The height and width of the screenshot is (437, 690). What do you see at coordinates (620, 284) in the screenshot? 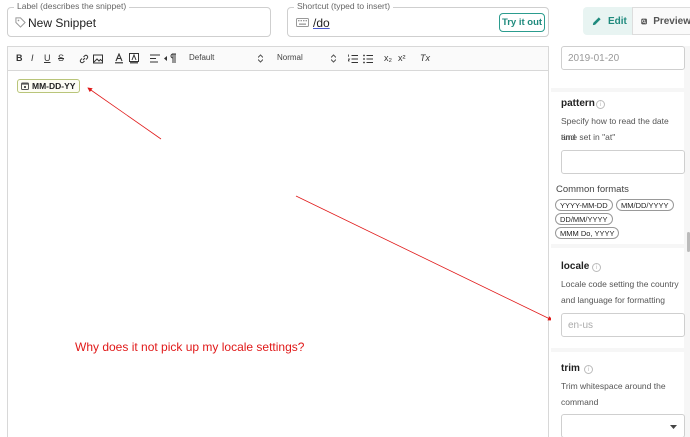
I see `locale-desc-line1: Locale code setting the country` at bounding box center [620, 284].